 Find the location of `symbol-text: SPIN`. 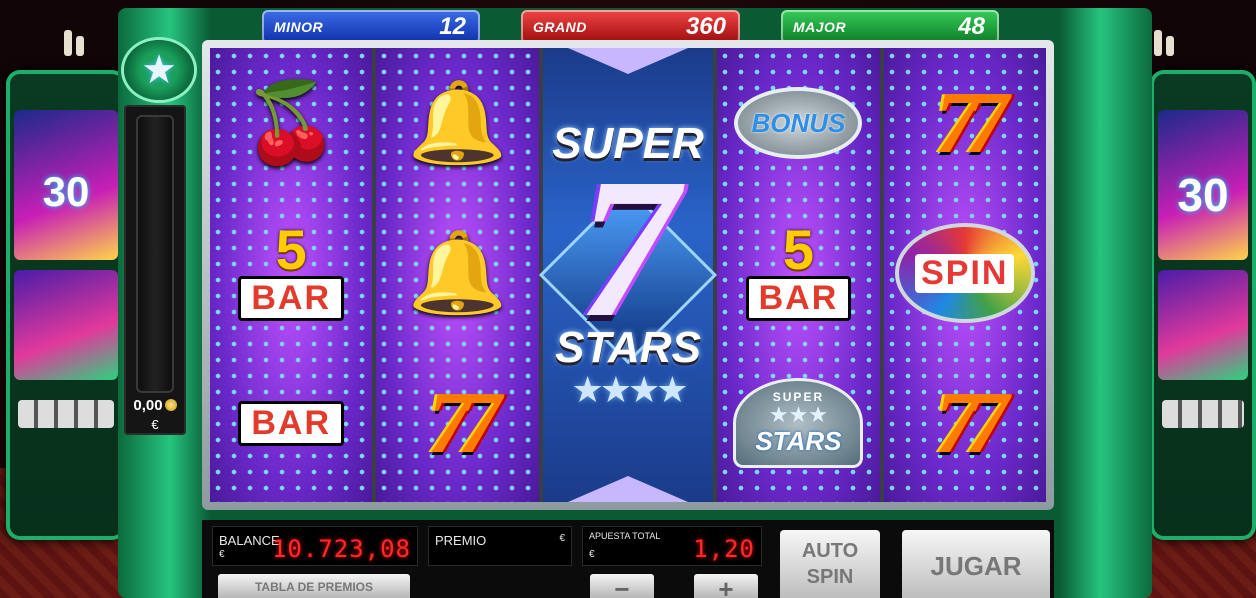

symbol-text: SPIN is located at coordinates (965, 273).